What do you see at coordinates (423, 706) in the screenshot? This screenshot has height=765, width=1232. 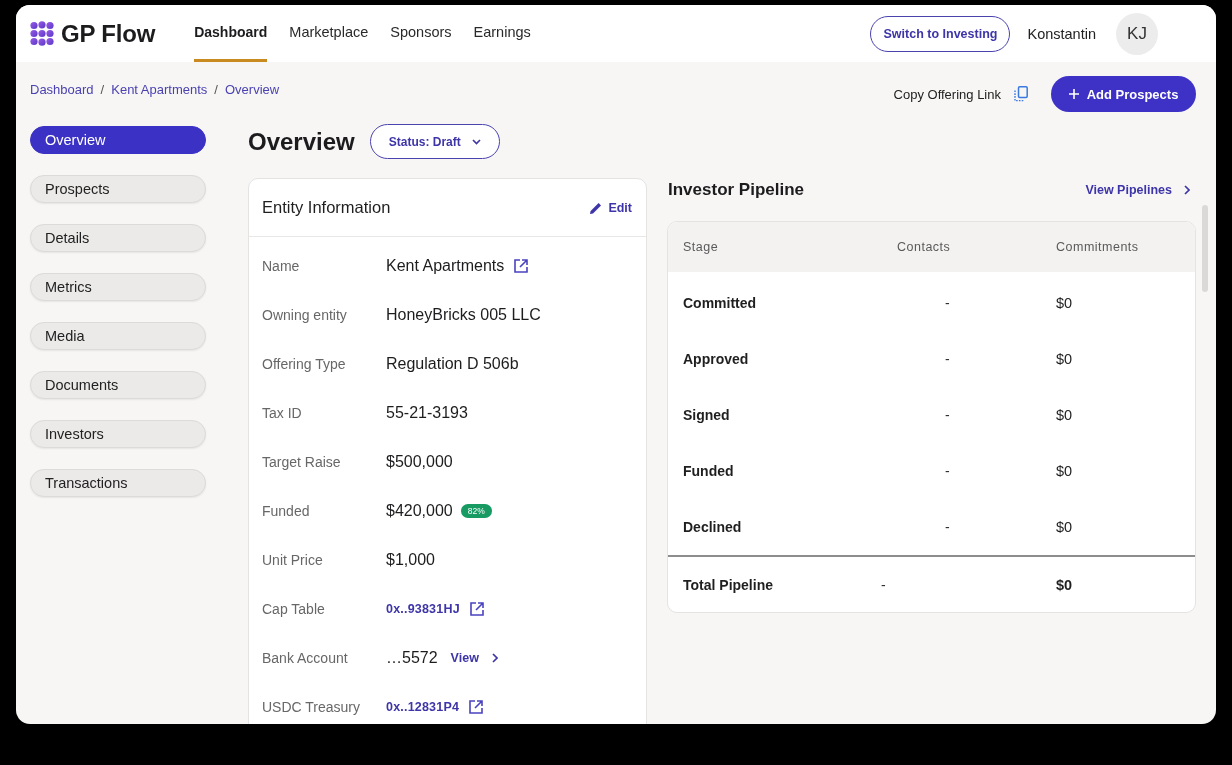 I see `address-link: 0x..12831P4` at bounding box center [423, 706].